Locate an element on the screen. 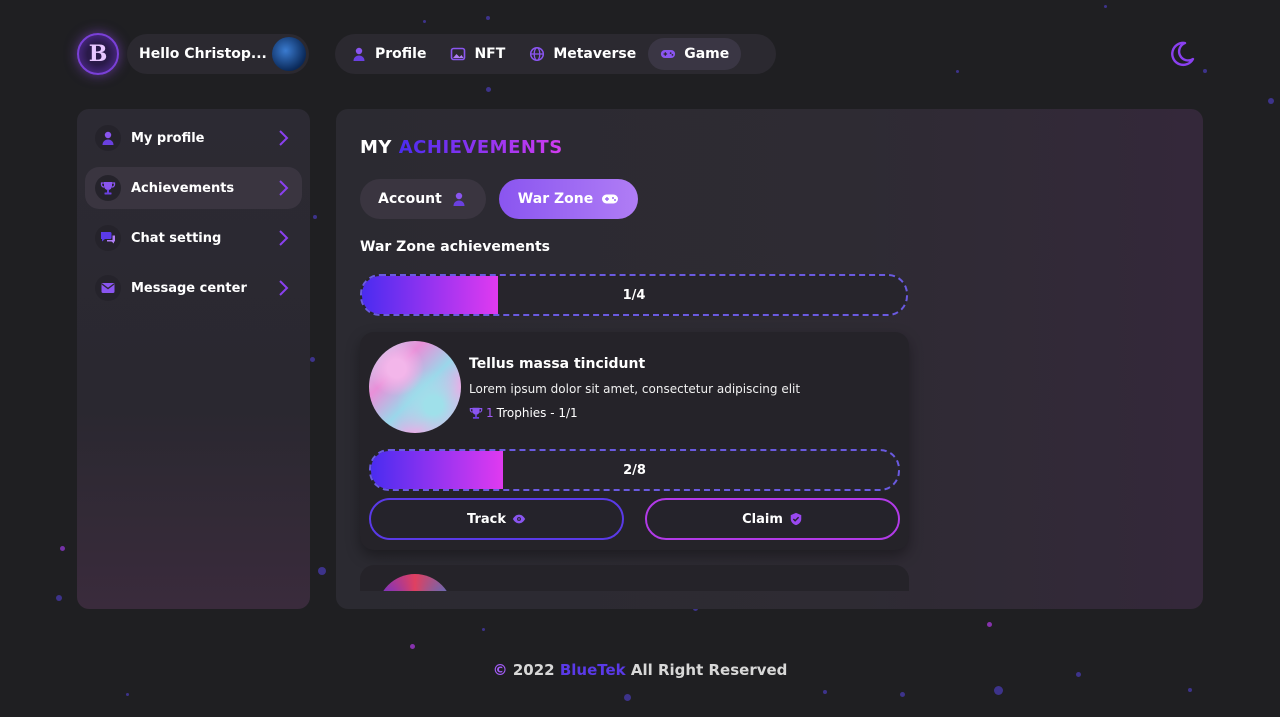 The height and width of the screenshot is (717, 1280). progress-text: 2/8 is located at coordinates (634, 470).